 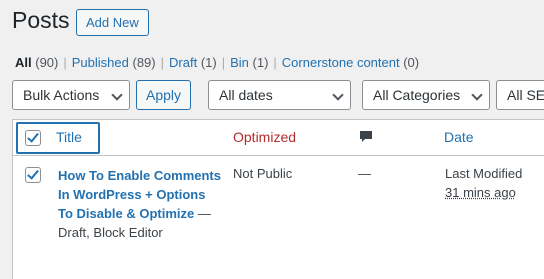 I want to click on date-filter-value: All dates, so click(x=246, y=95).